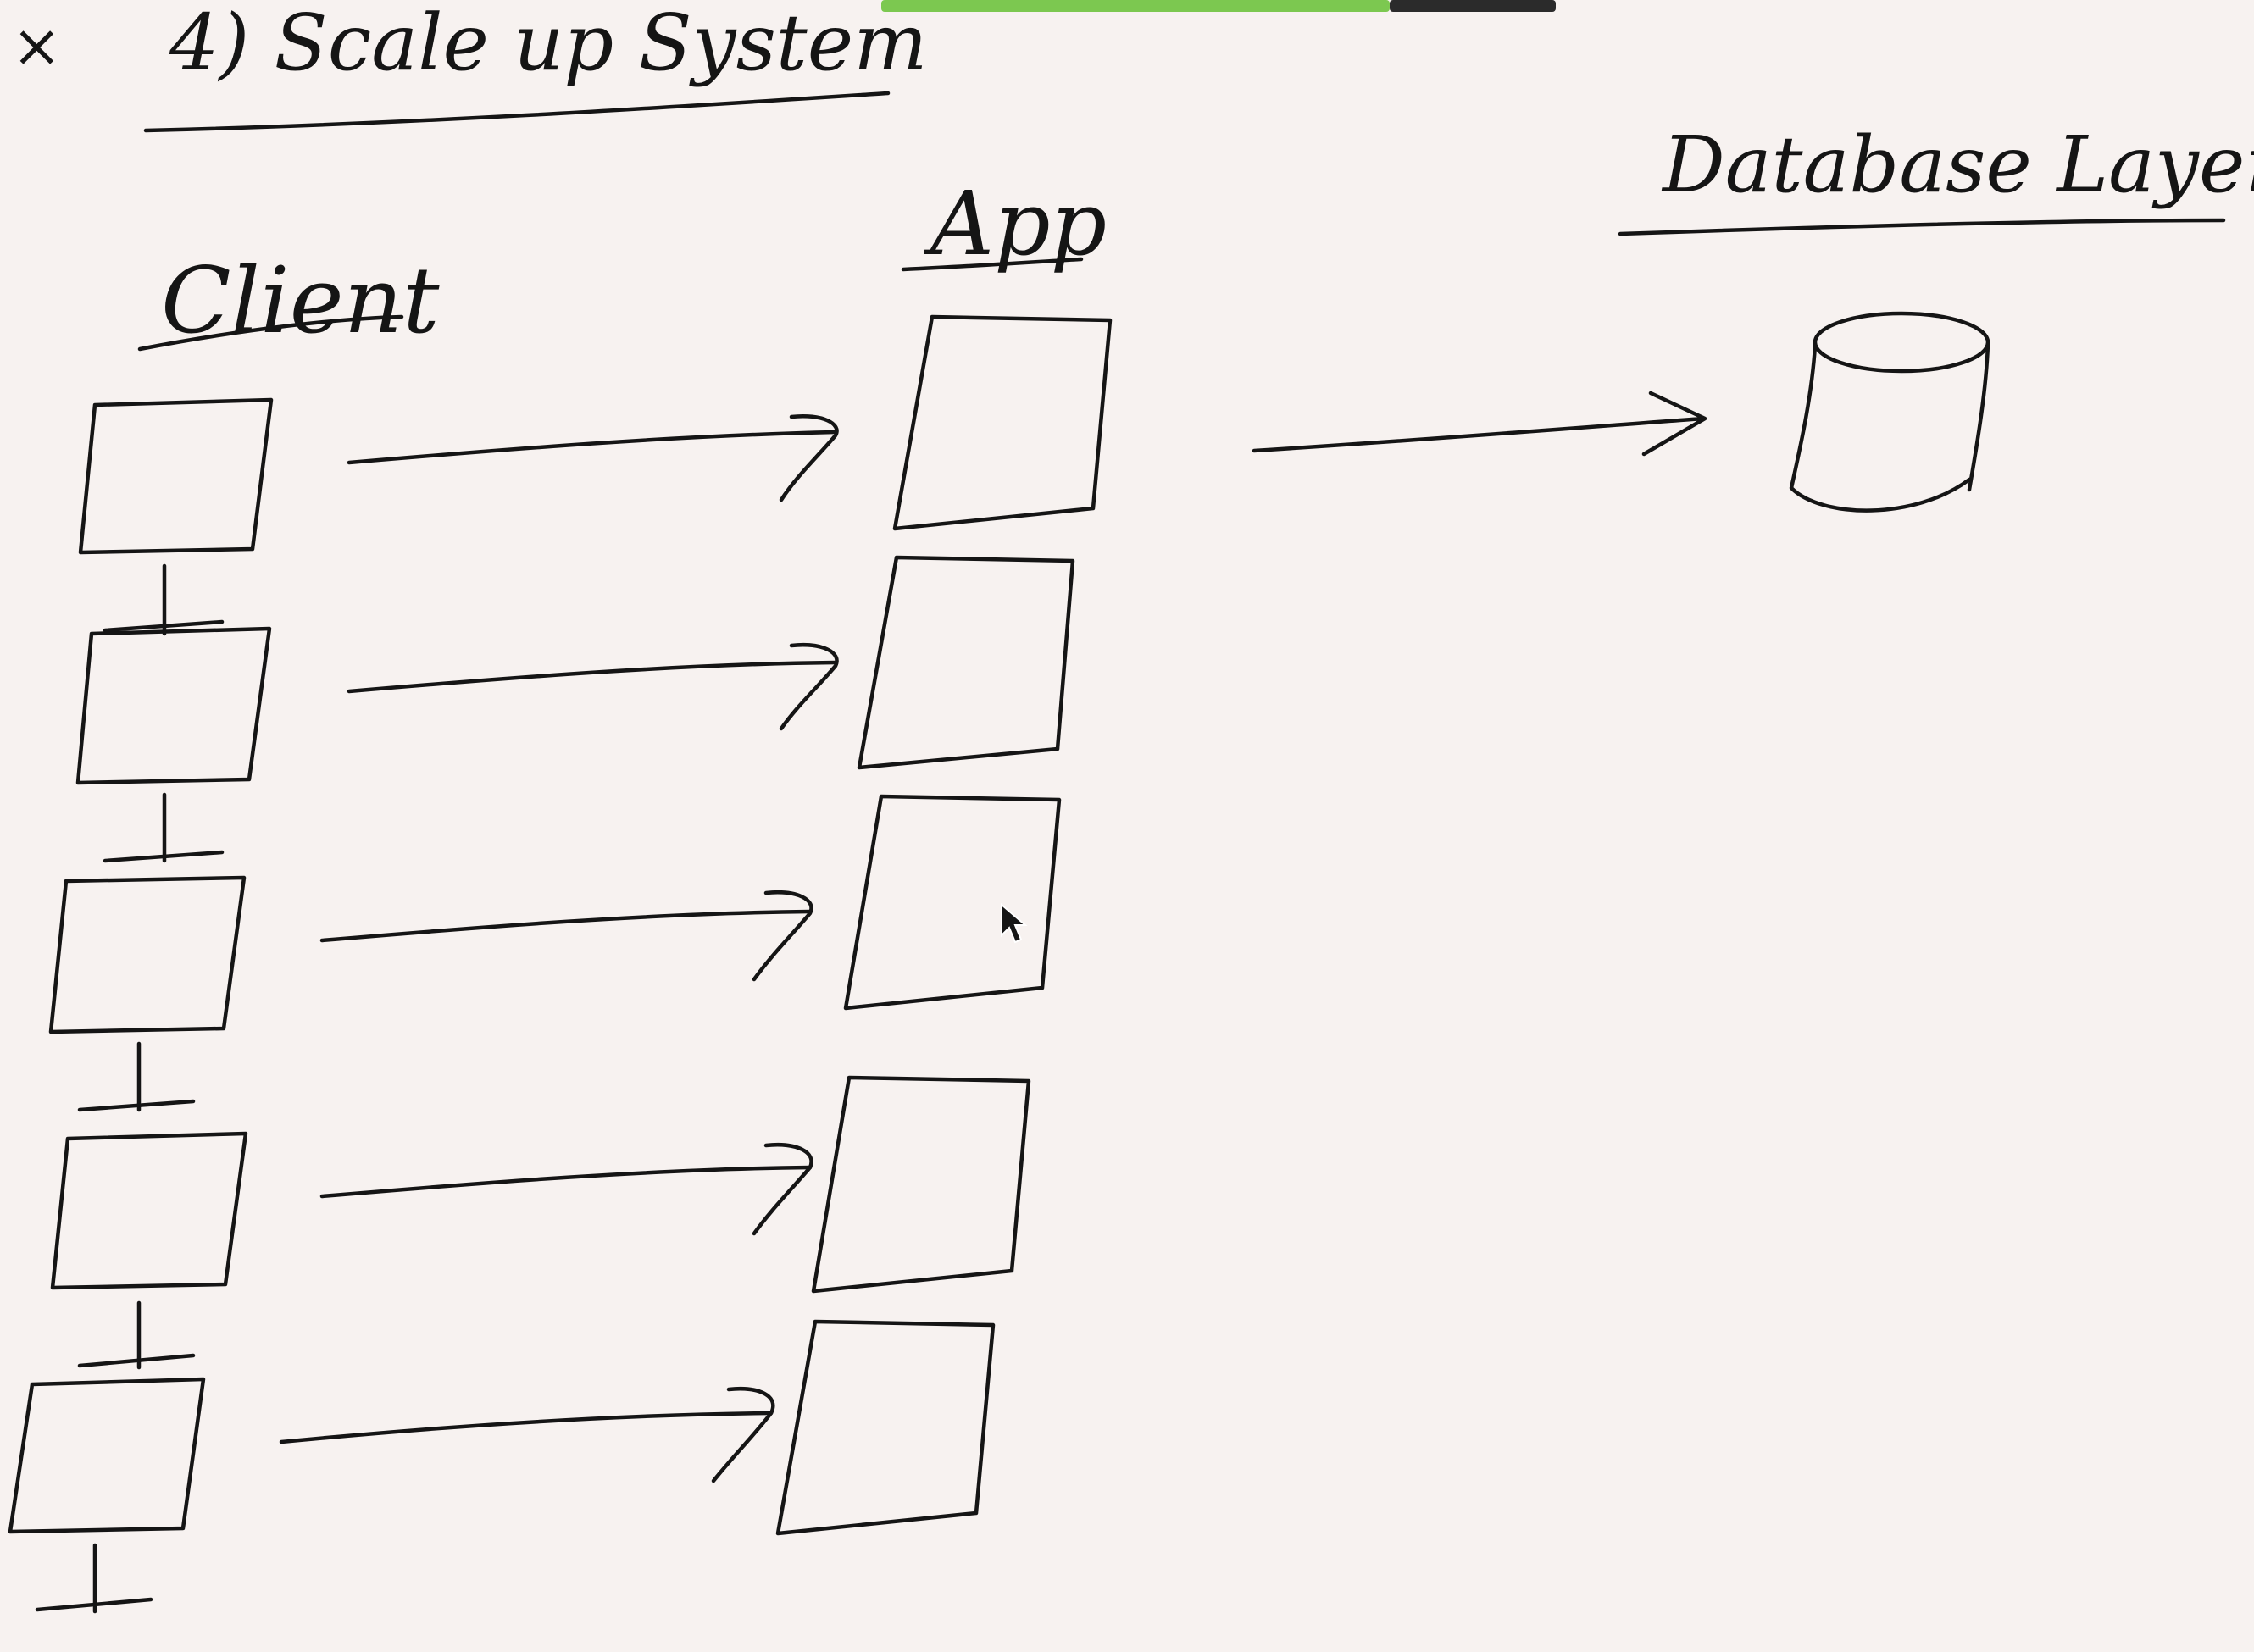 Image resolution: width=2254 pixels, height=1652 pixels. I want to click on banner-dark-segment, so click(1473, 6).